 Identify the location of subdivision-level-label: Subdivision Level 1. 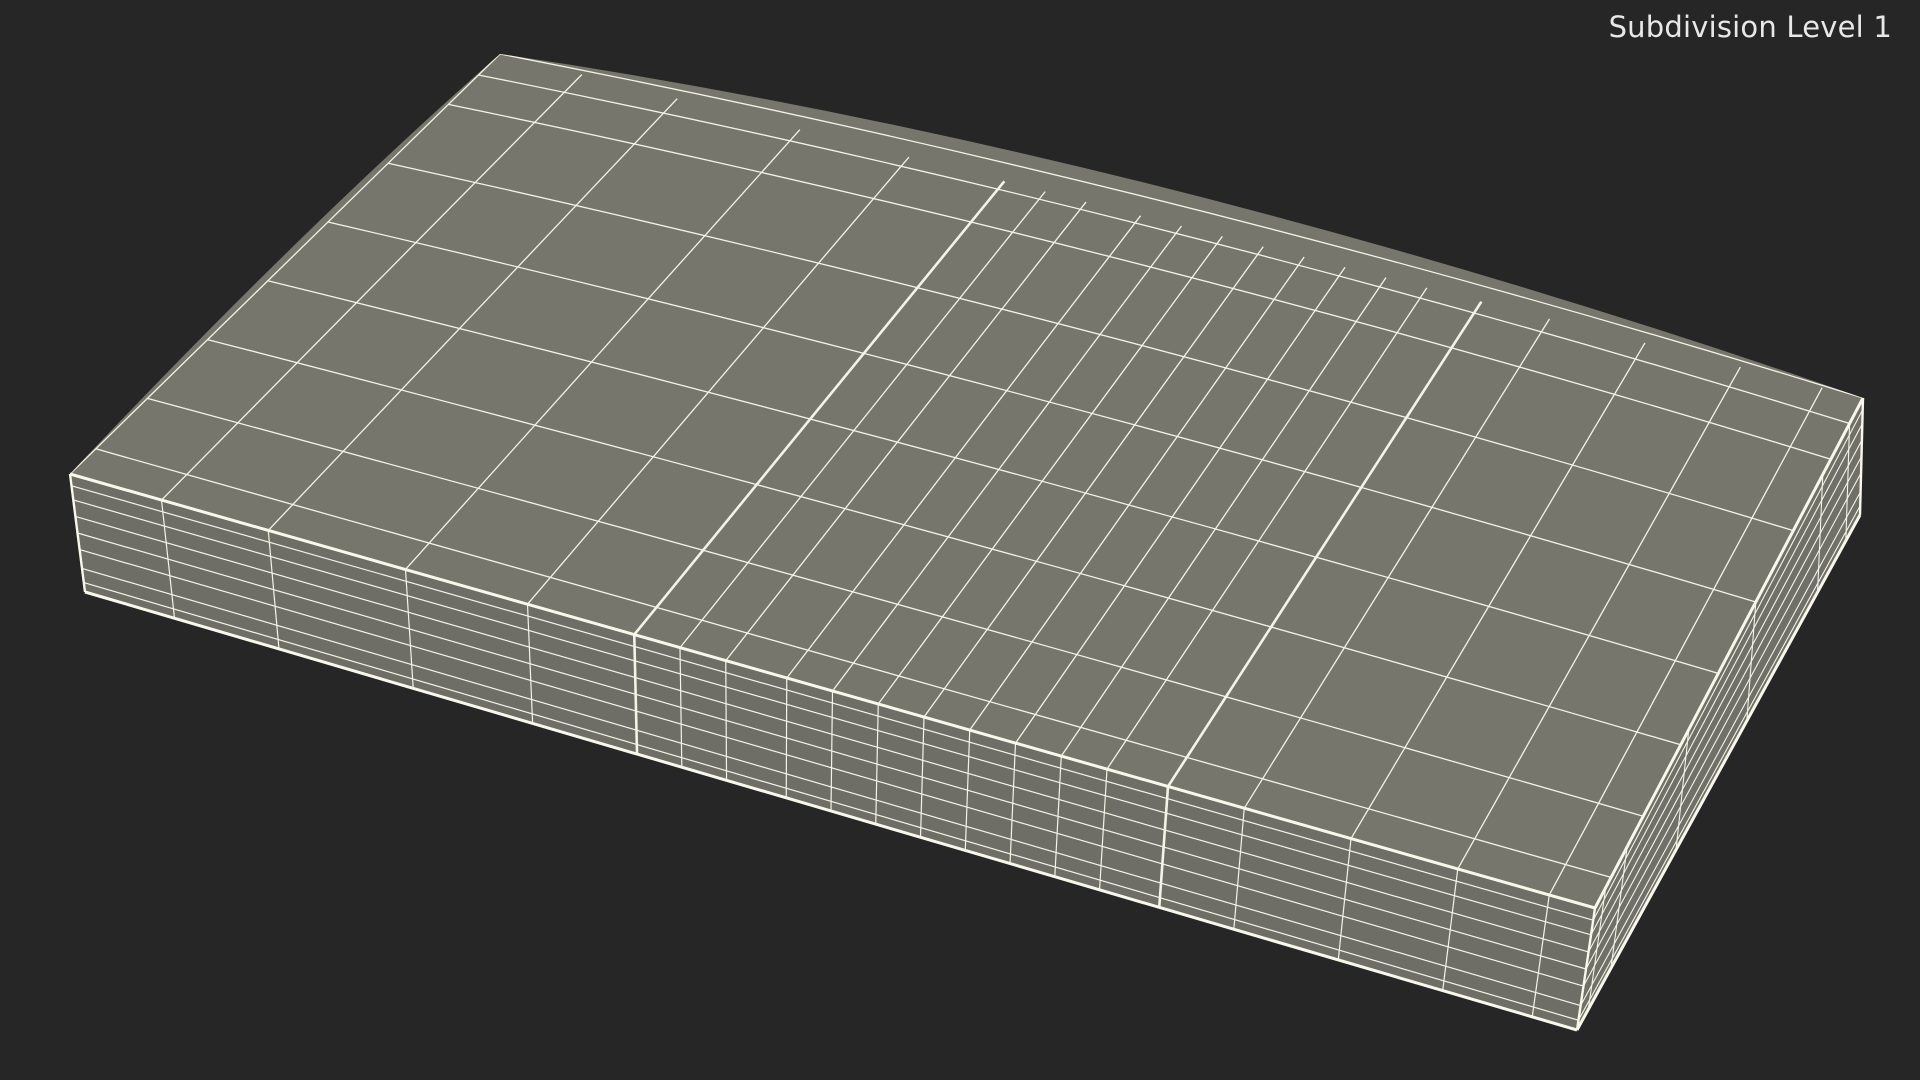
(1750, 27).